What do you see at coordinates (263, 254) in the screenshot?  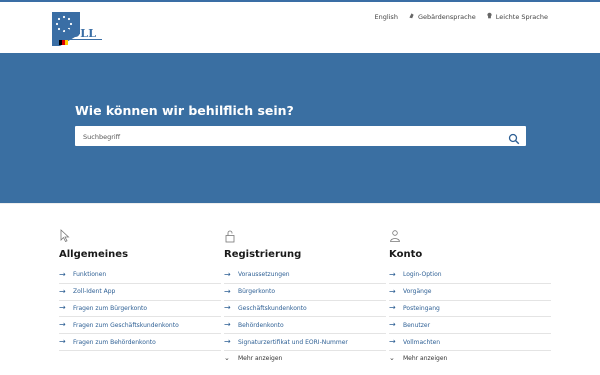 I see `column-title: Registrierung` at bounding box center [263, 254].